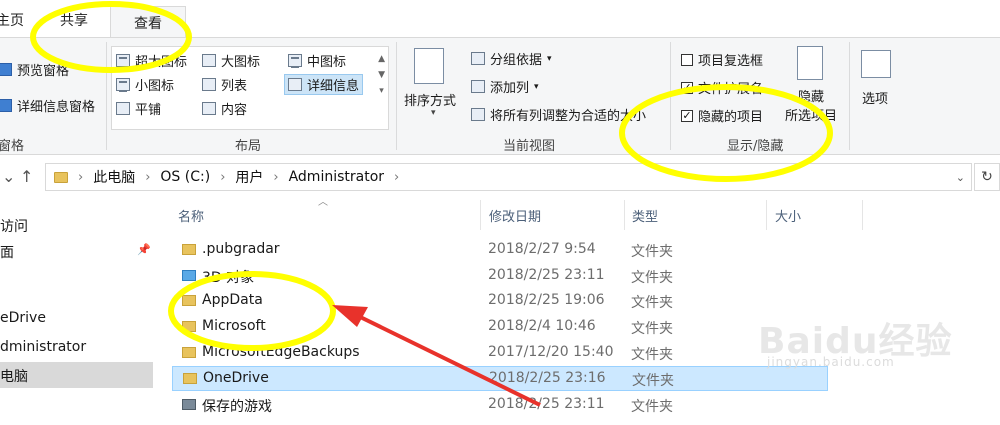 The width and height of the screenshot is (1000, 425). I want to click on highlight-ellipse-appdata, so click(252, 311).